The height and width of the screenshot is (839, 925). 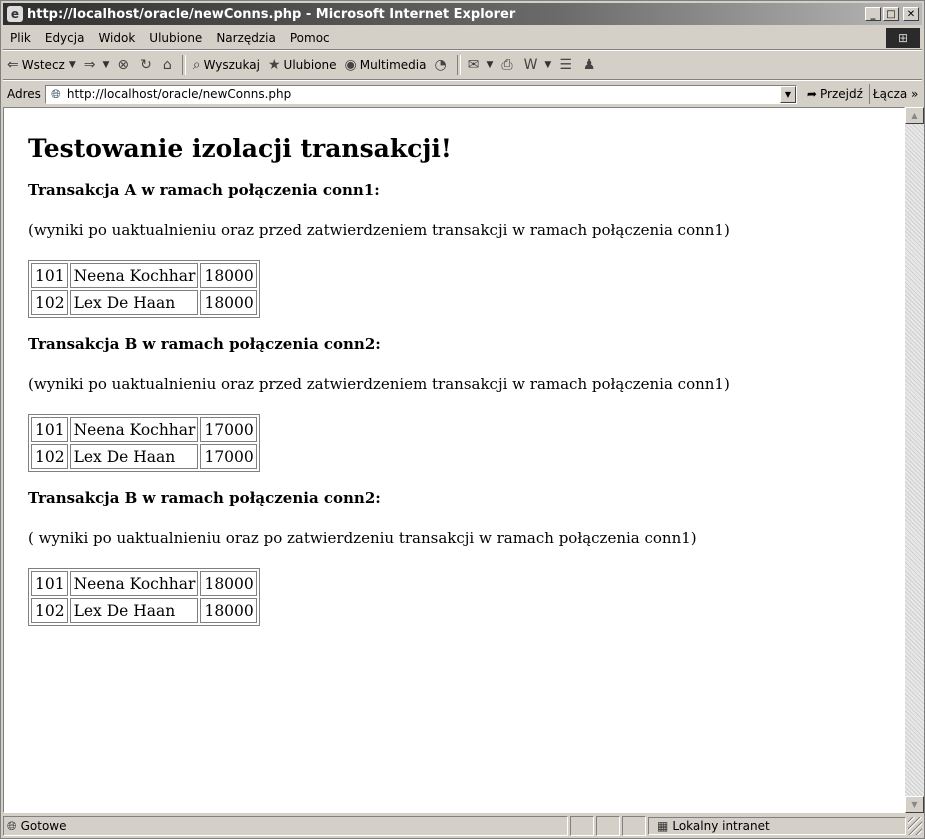 I want to click on messenger-button: ♟, so click(x=591, y=65).